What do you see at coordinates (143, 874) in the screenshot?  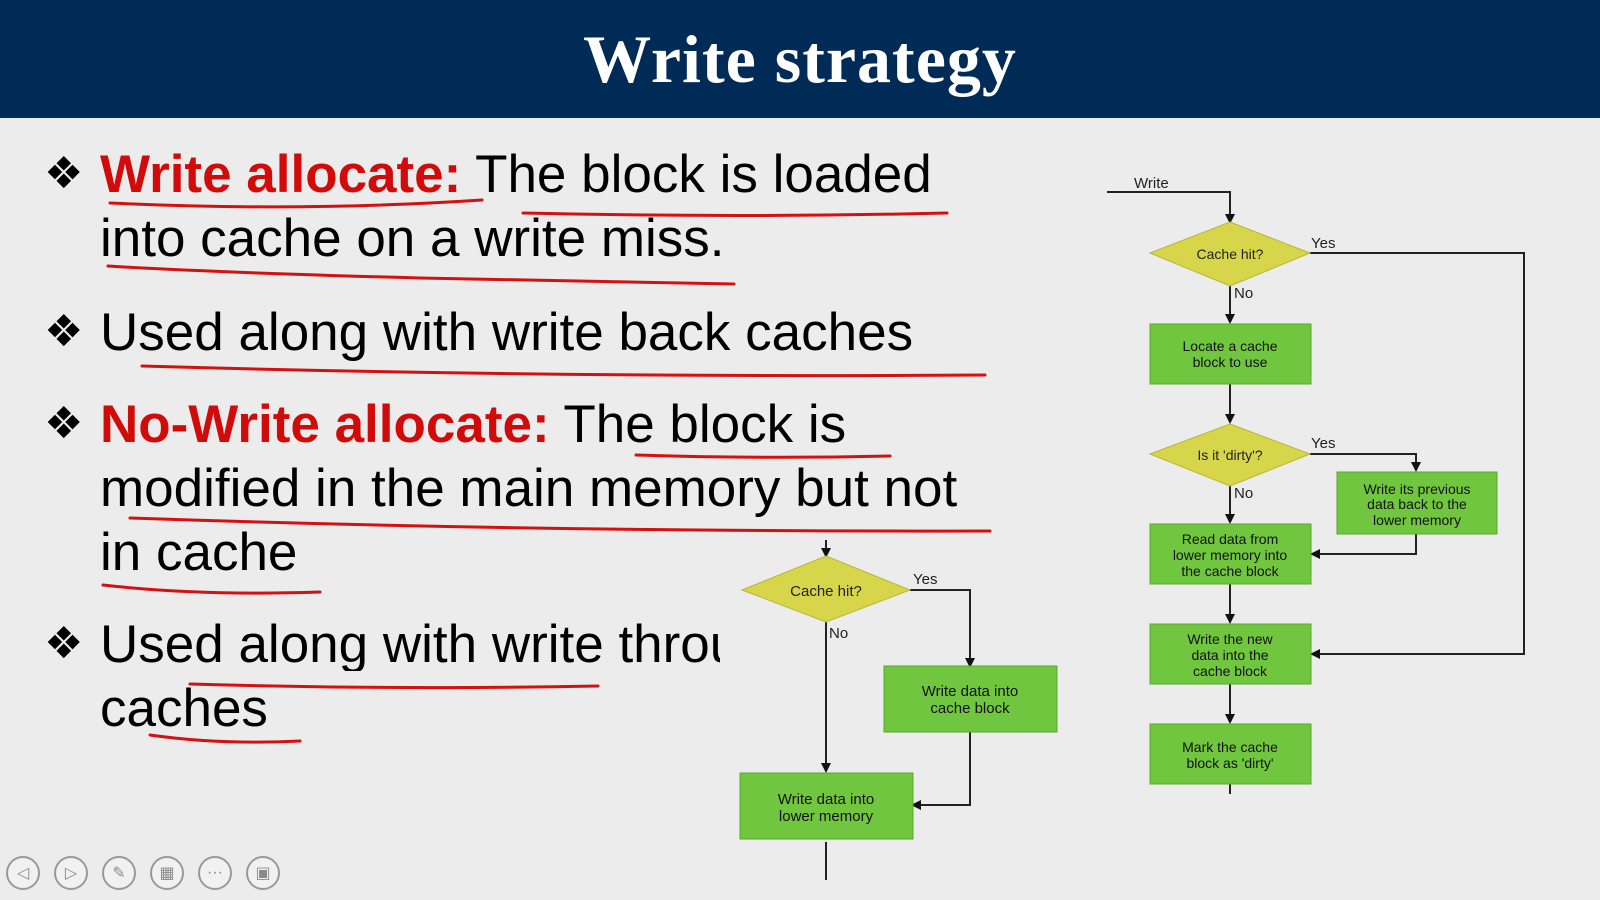 I see `presentation-toolbar: ◁ ▷ ✎ ▦ ··· ▣` at bounding box center [143, 874].